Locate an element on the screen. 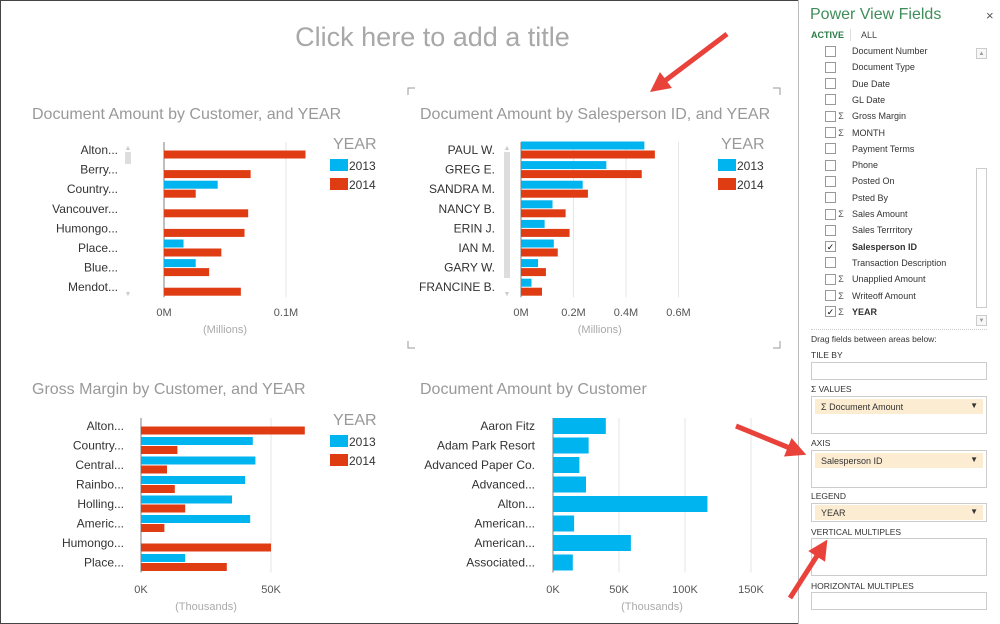 Image resolution: width=1000 pixels, height=624 pixels. field-item: ✓ Σ YEAR is located at coordinates (900, 312).